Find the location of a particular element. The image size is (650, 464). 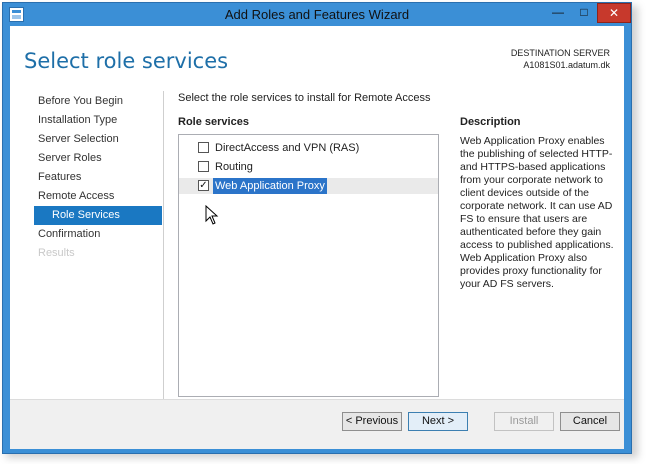

nav-item-features: Features is located at coordinates (98, 177).